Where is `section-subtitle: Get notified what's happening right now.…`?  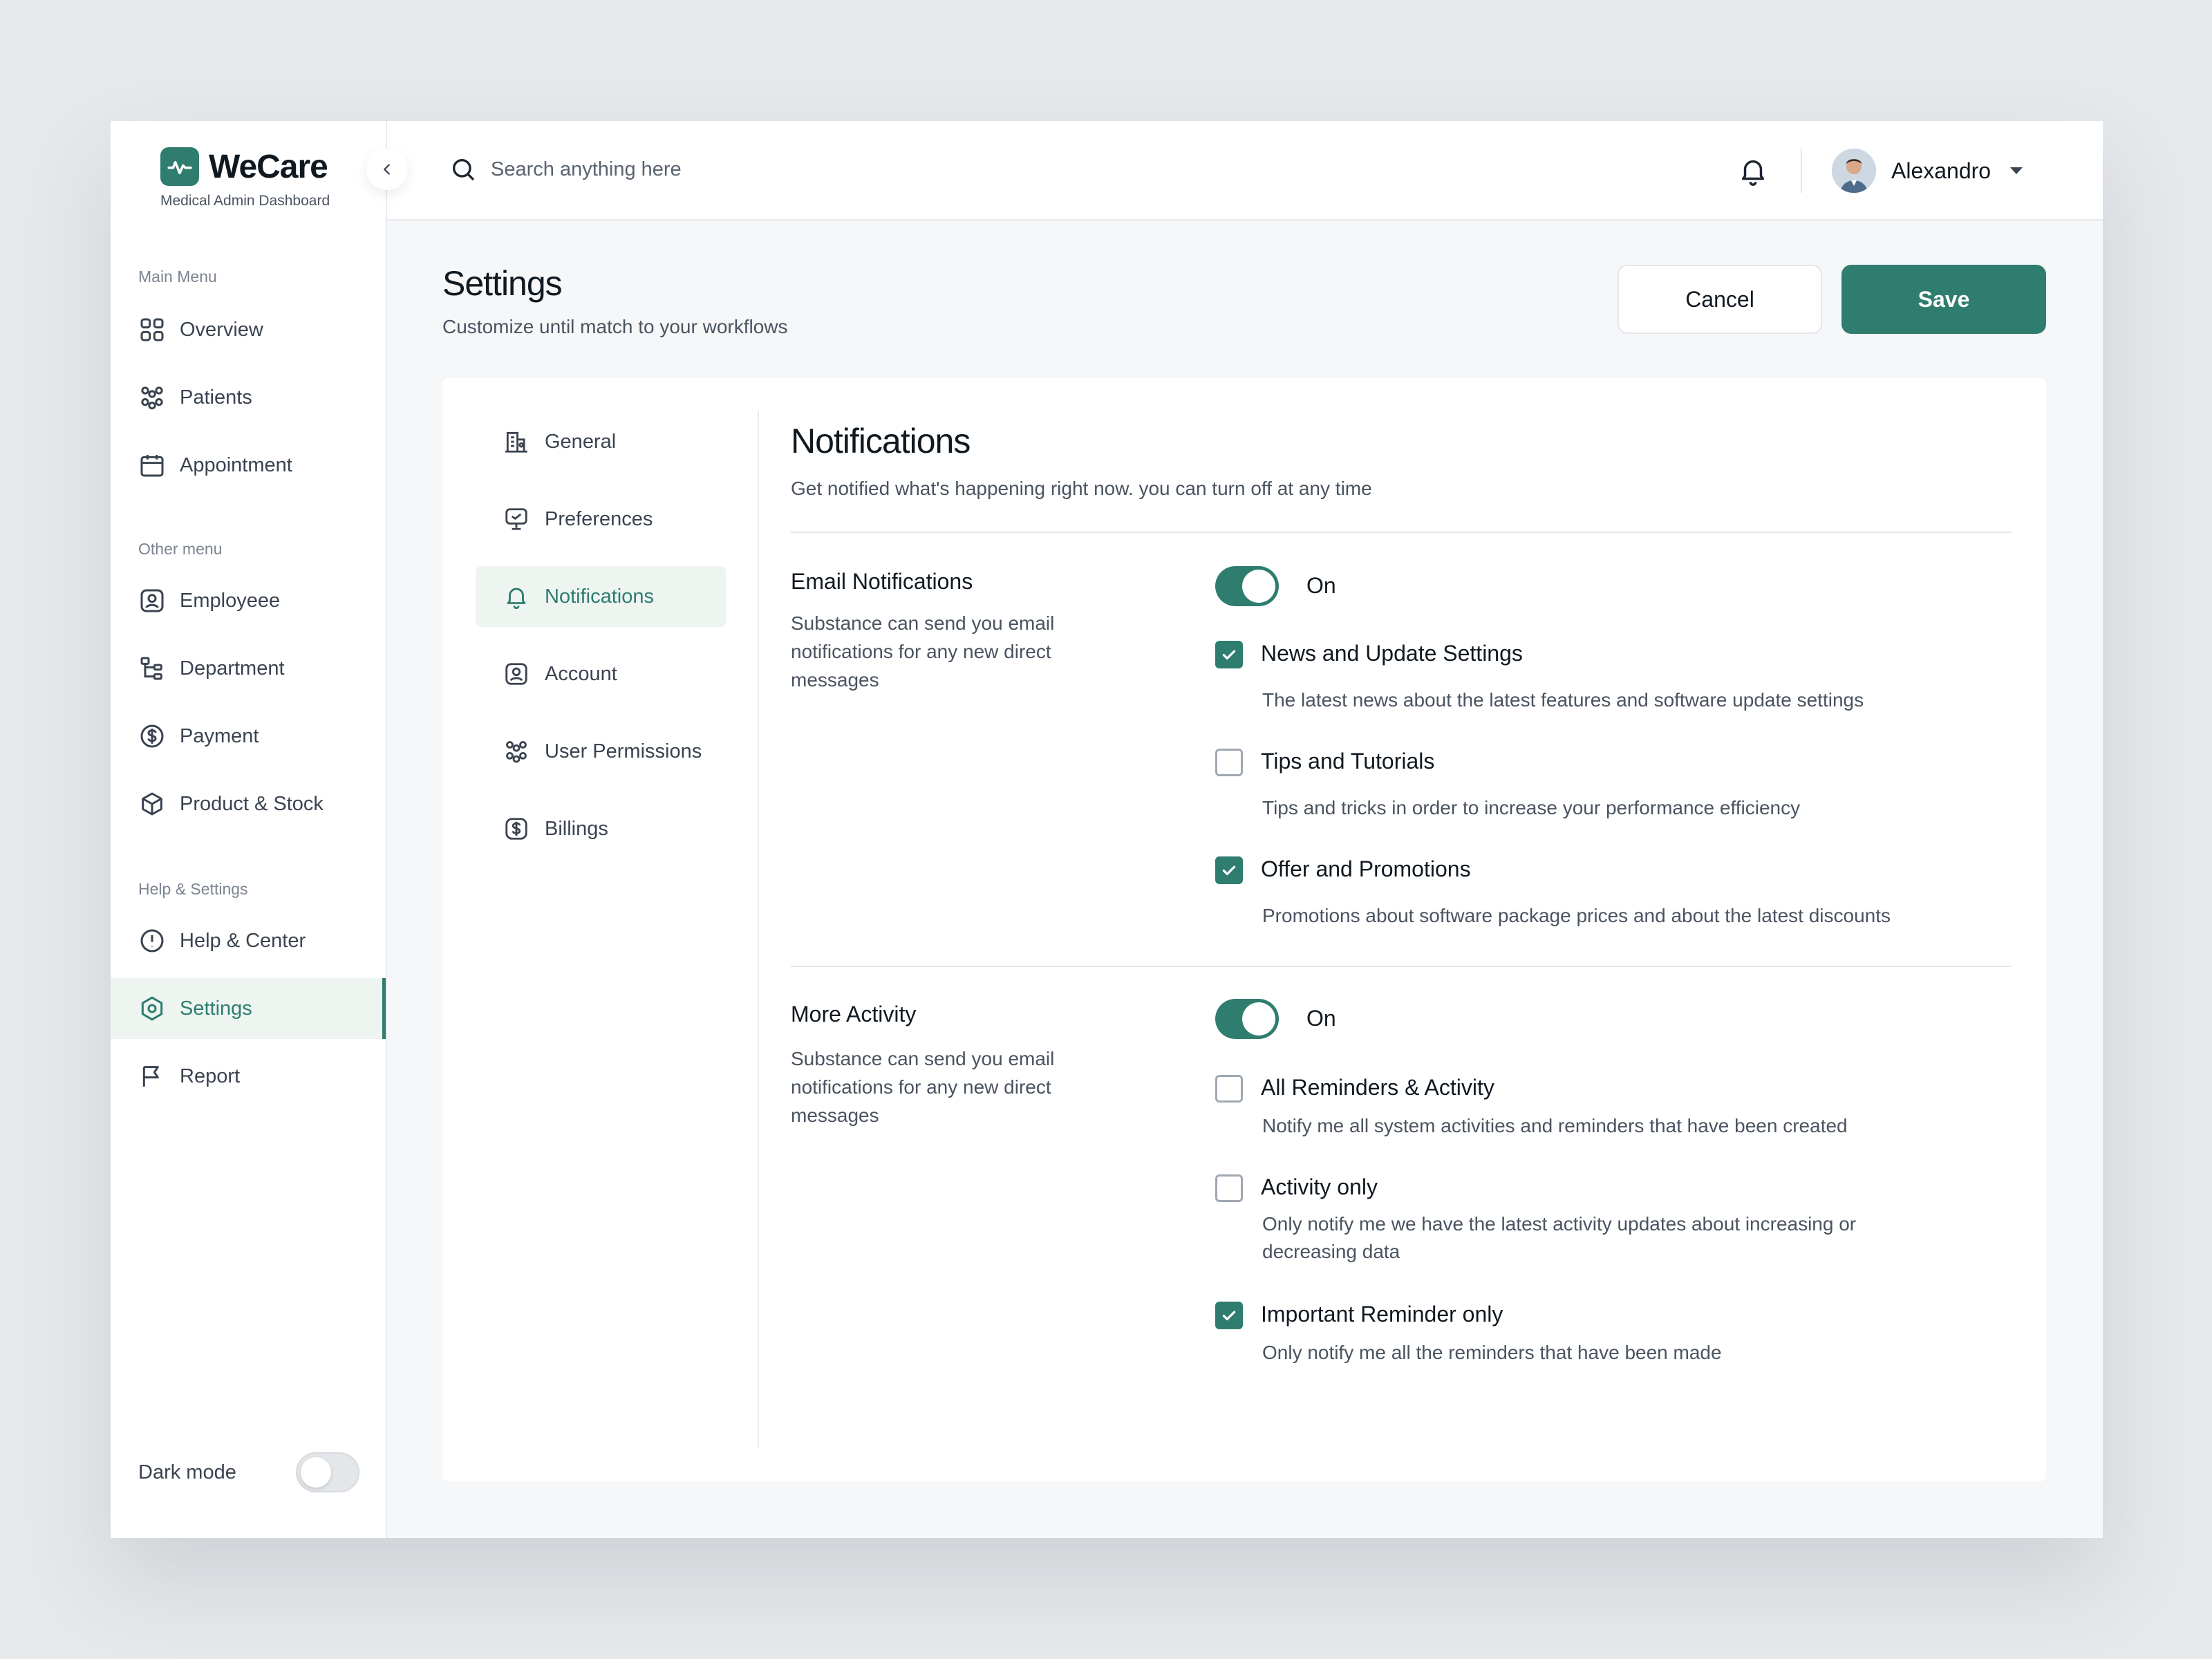 section-subtitle: Get notified what's happening right now.… is located at coordinates (1081, 488).